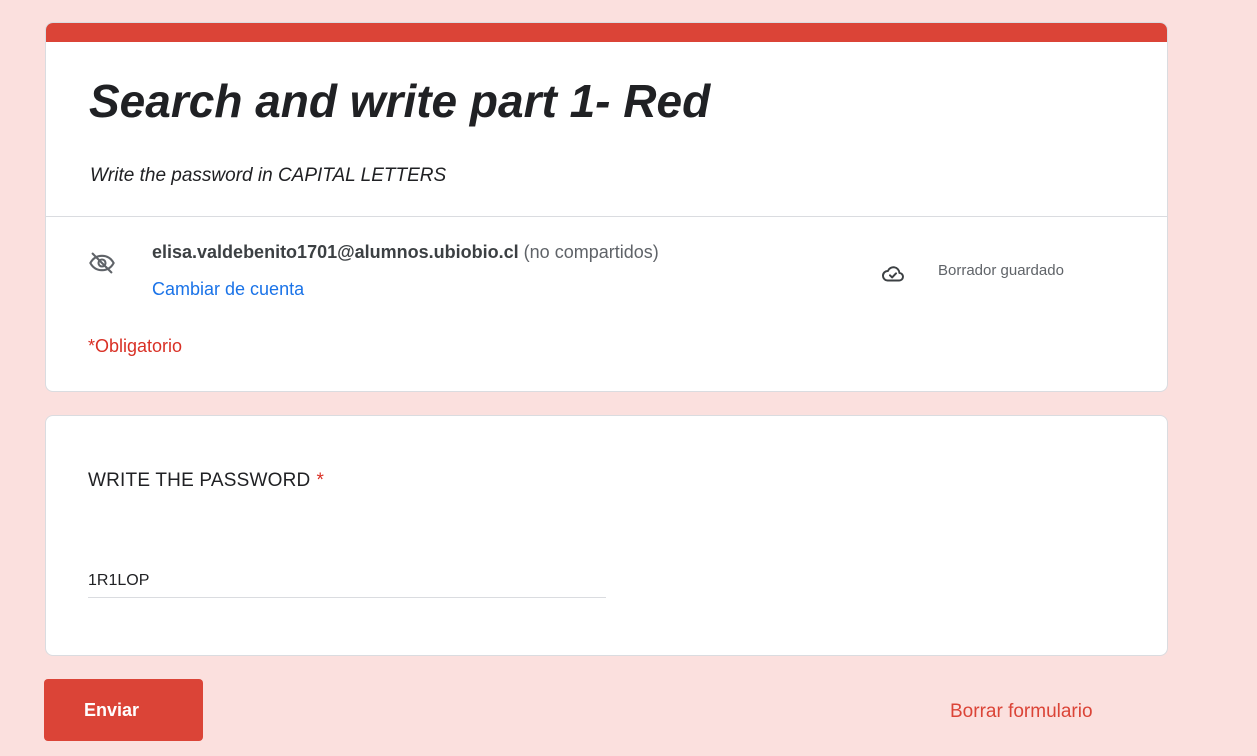 This screenshot has height=756, width=1257. I want to click on draft-saved-status: Borrador guardado, so click(1001, 270).